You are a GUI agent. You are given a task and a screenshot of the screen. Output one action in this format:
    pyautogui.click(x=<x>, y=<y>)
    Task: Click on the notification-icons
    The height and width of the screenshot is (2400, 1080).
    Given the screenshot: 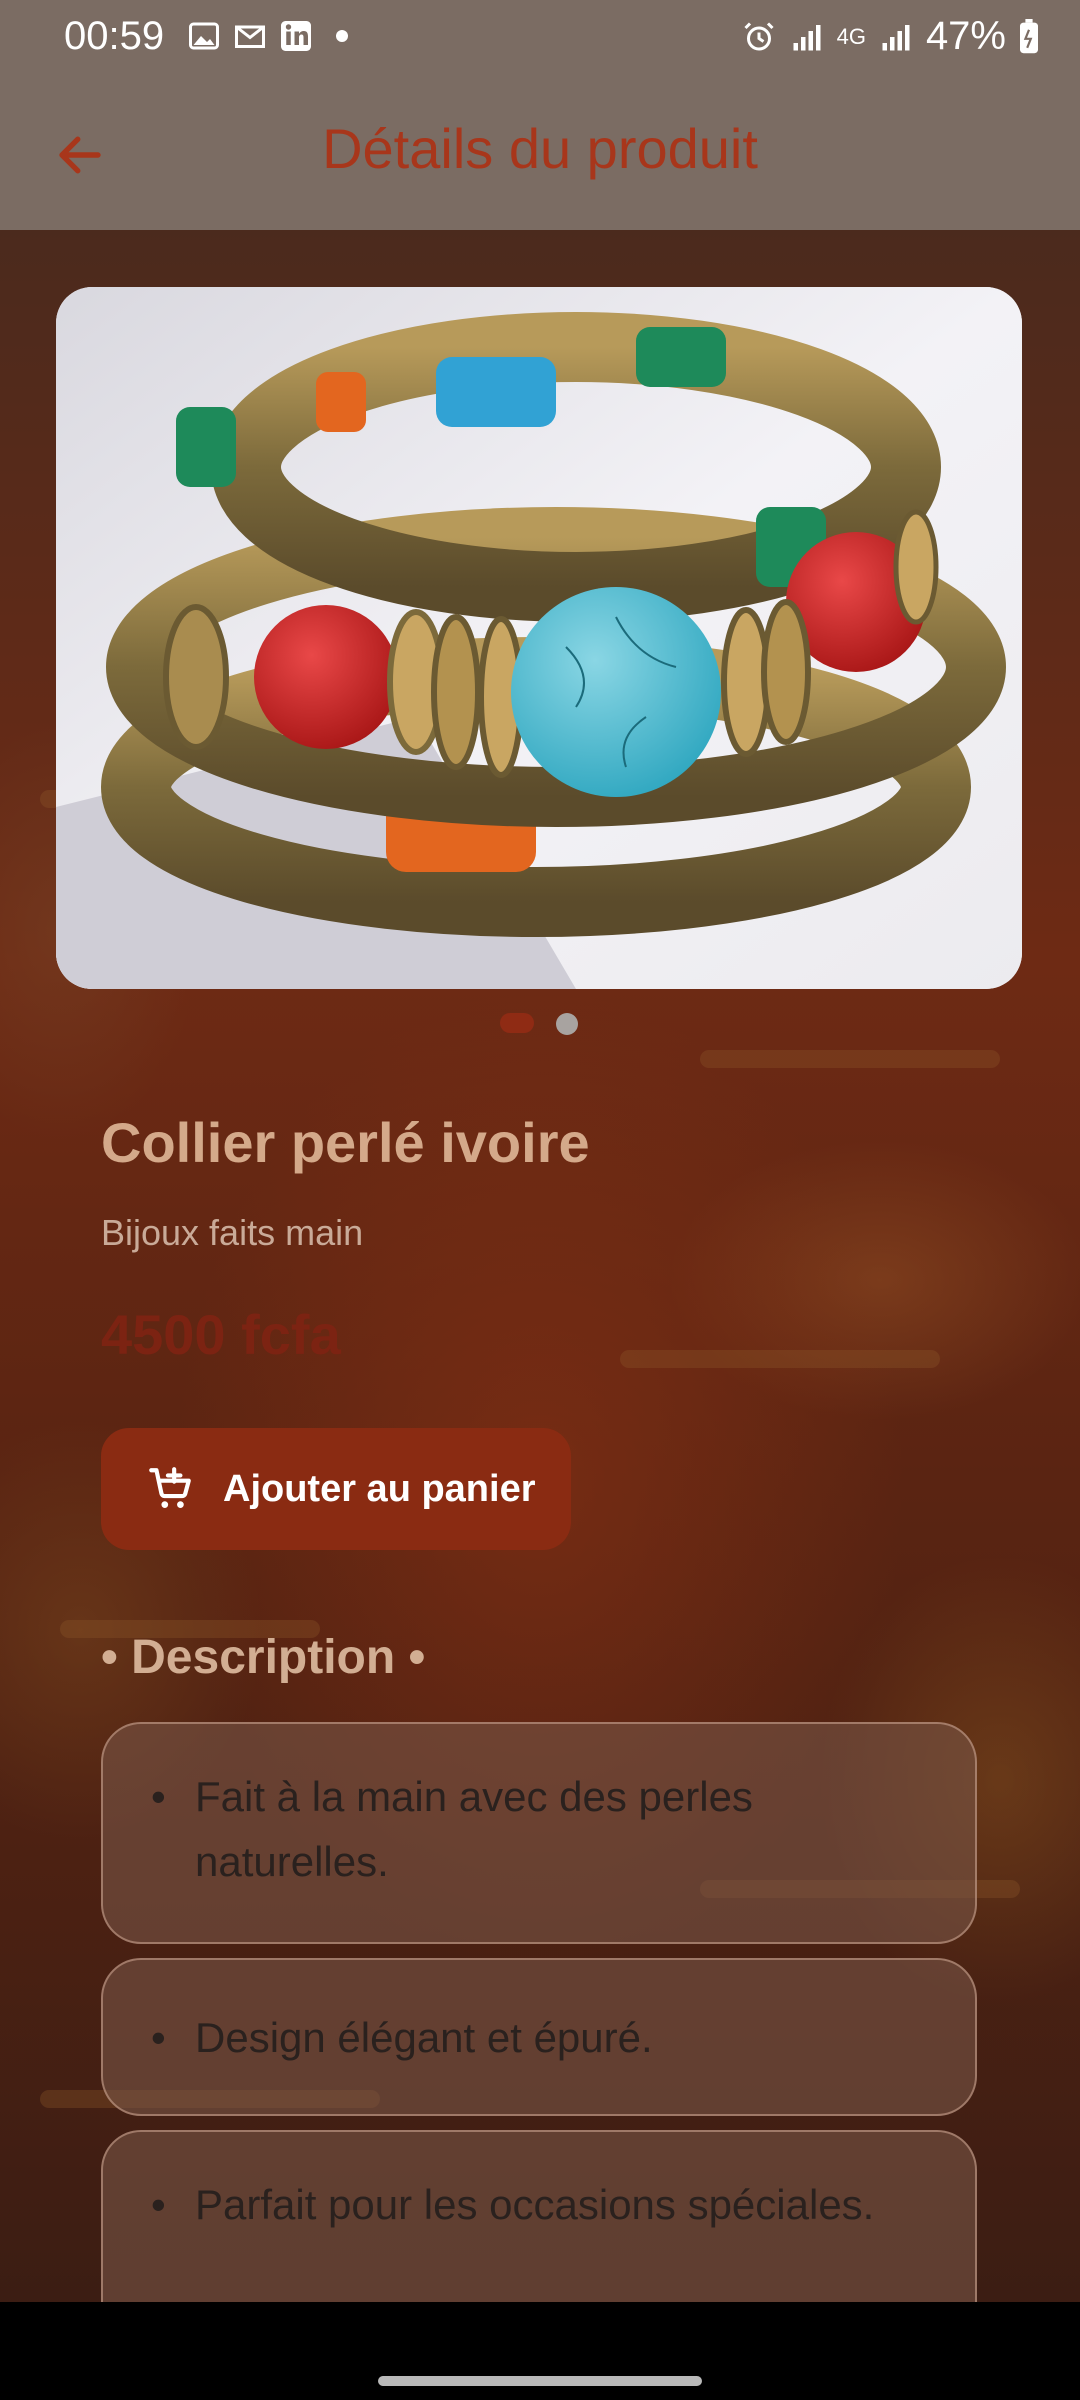 What is the action you would take?
    pyautogui.click(x=273, y=36)
    